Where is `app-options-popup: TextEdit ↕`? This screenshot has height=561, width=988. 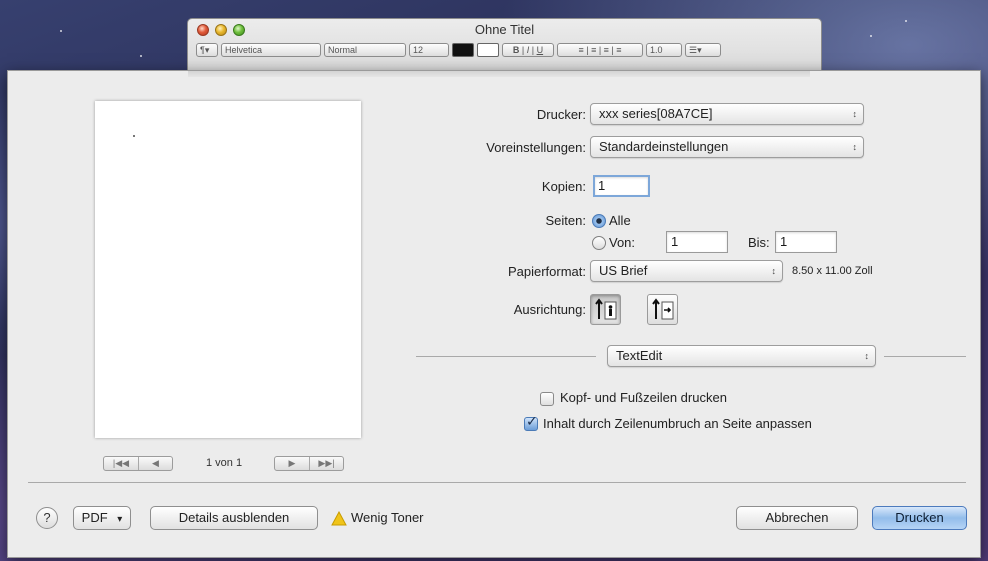 app-options-popup: TextEdit ↕ is located at coordinates (741, 356).